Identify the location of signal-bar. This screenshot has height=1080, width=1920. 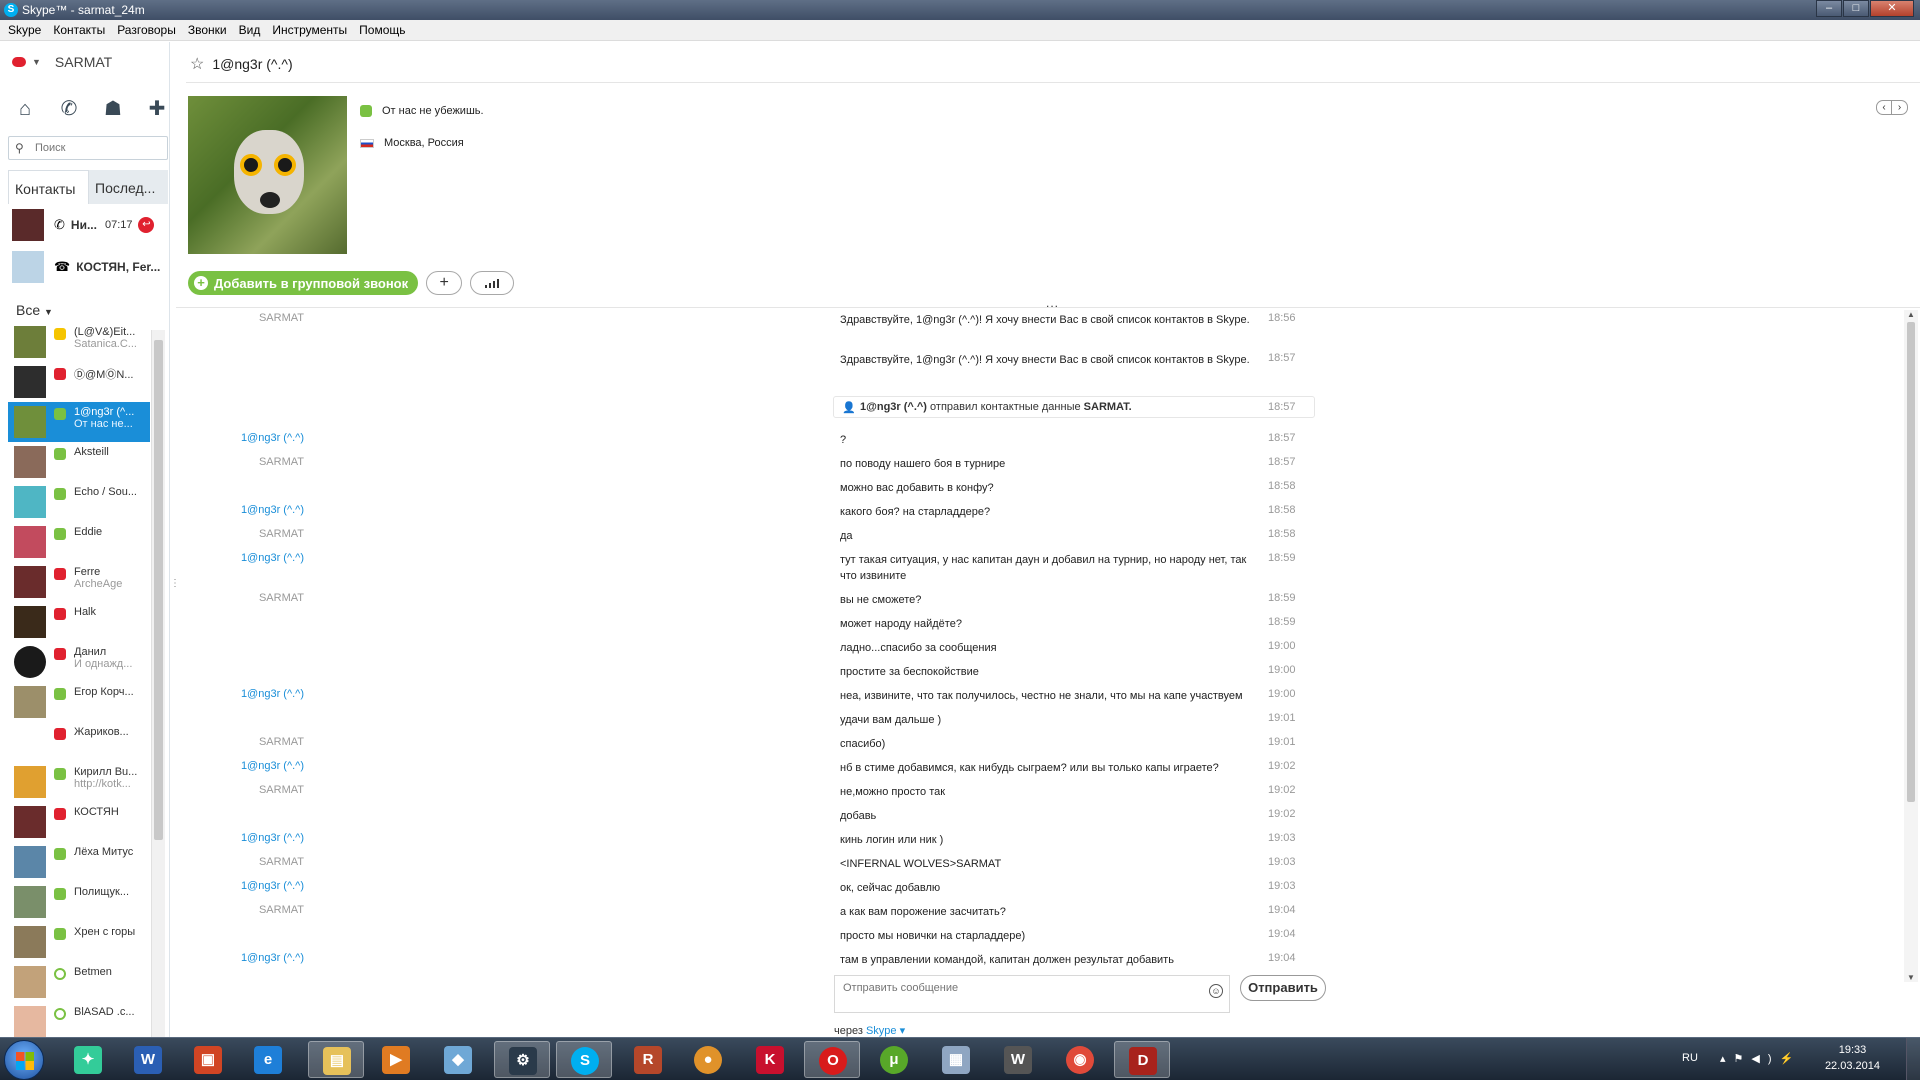
(486, 286).